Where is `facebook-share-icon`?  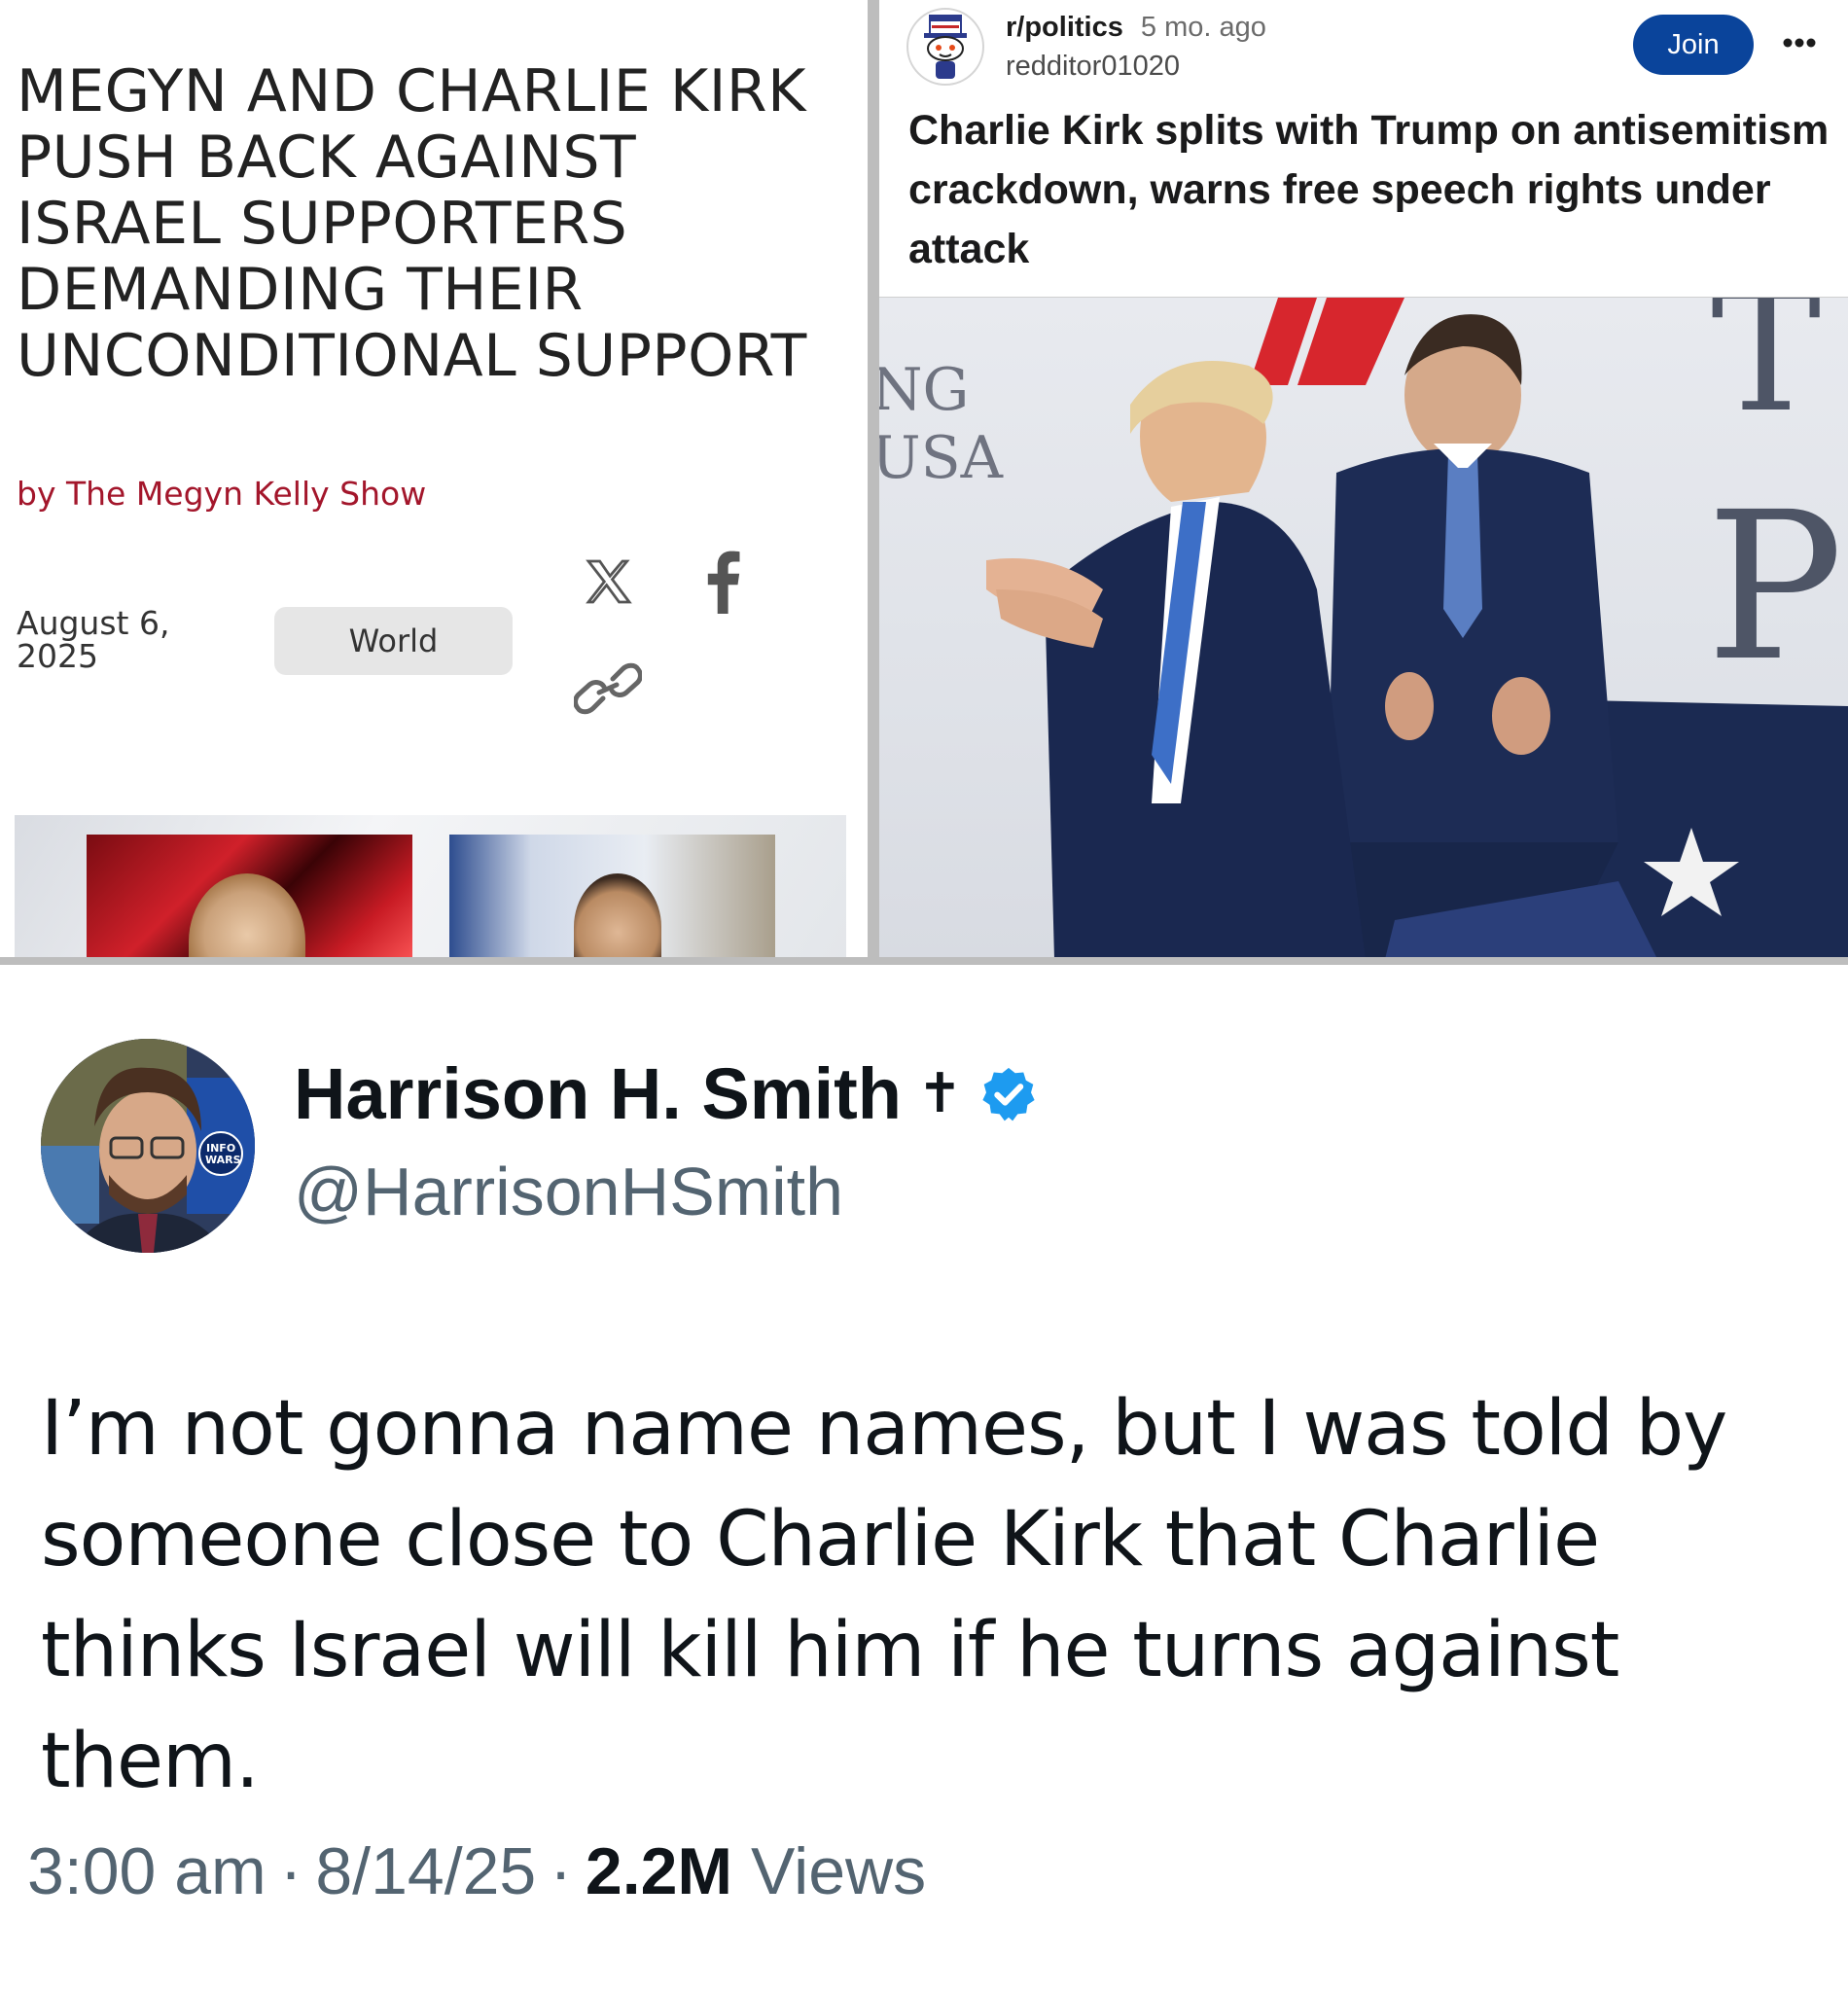
facebook-share-icon is located at coordinates (721, 582).